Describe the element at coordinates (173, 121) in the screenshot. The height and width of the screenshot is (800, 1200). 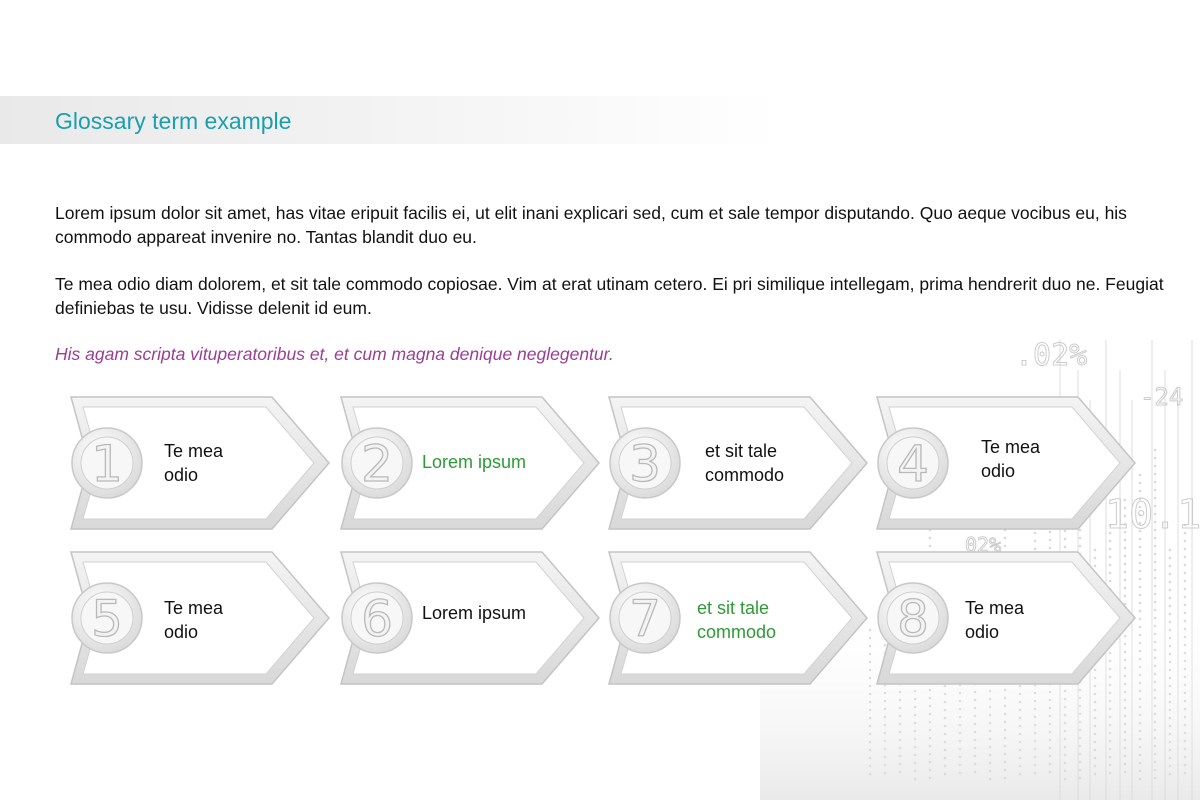
I see `page-title: Glossary term example` at that location.